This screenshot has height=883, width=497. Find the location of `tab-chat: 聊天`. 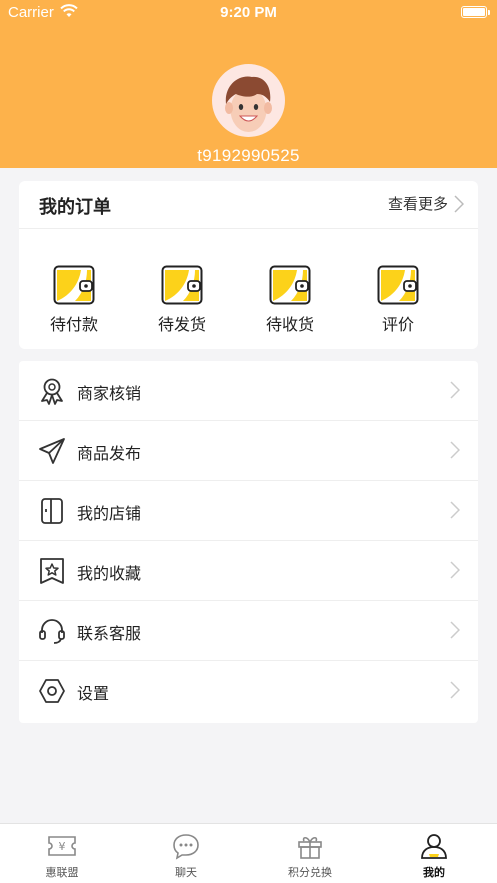

tab-chat: 聊天 is located at coordinates (186, 856).